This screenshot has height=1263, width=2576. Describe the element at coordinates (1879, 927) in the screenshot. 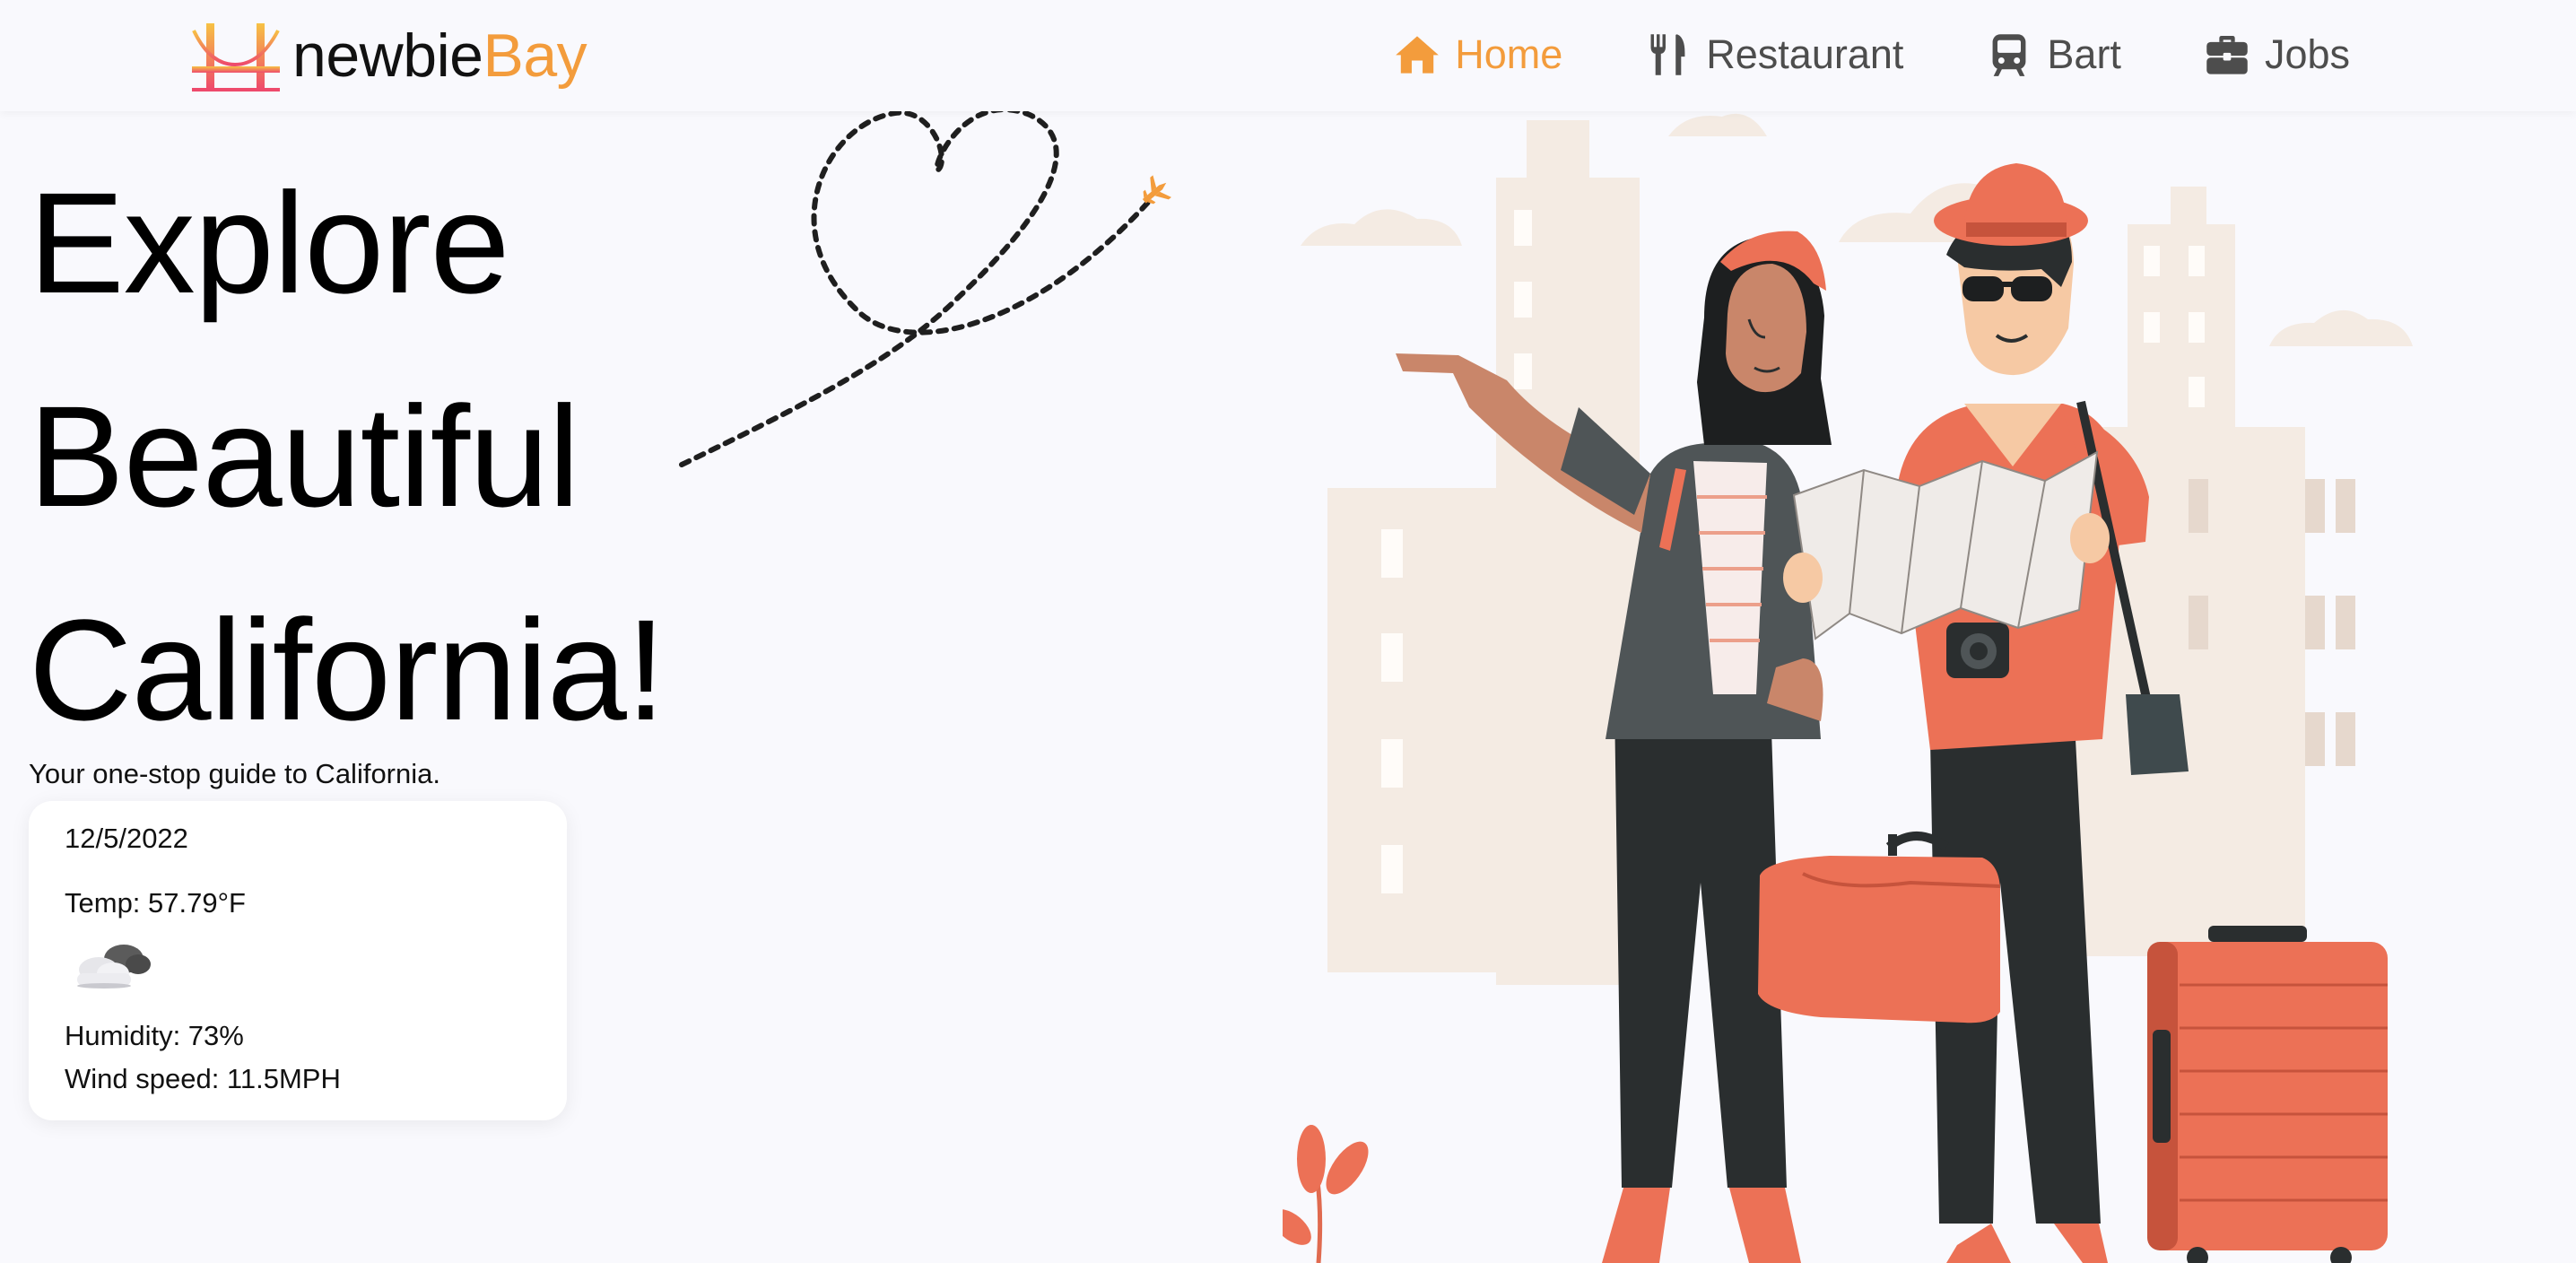

I see `duffel-bag-illustration` at that location.